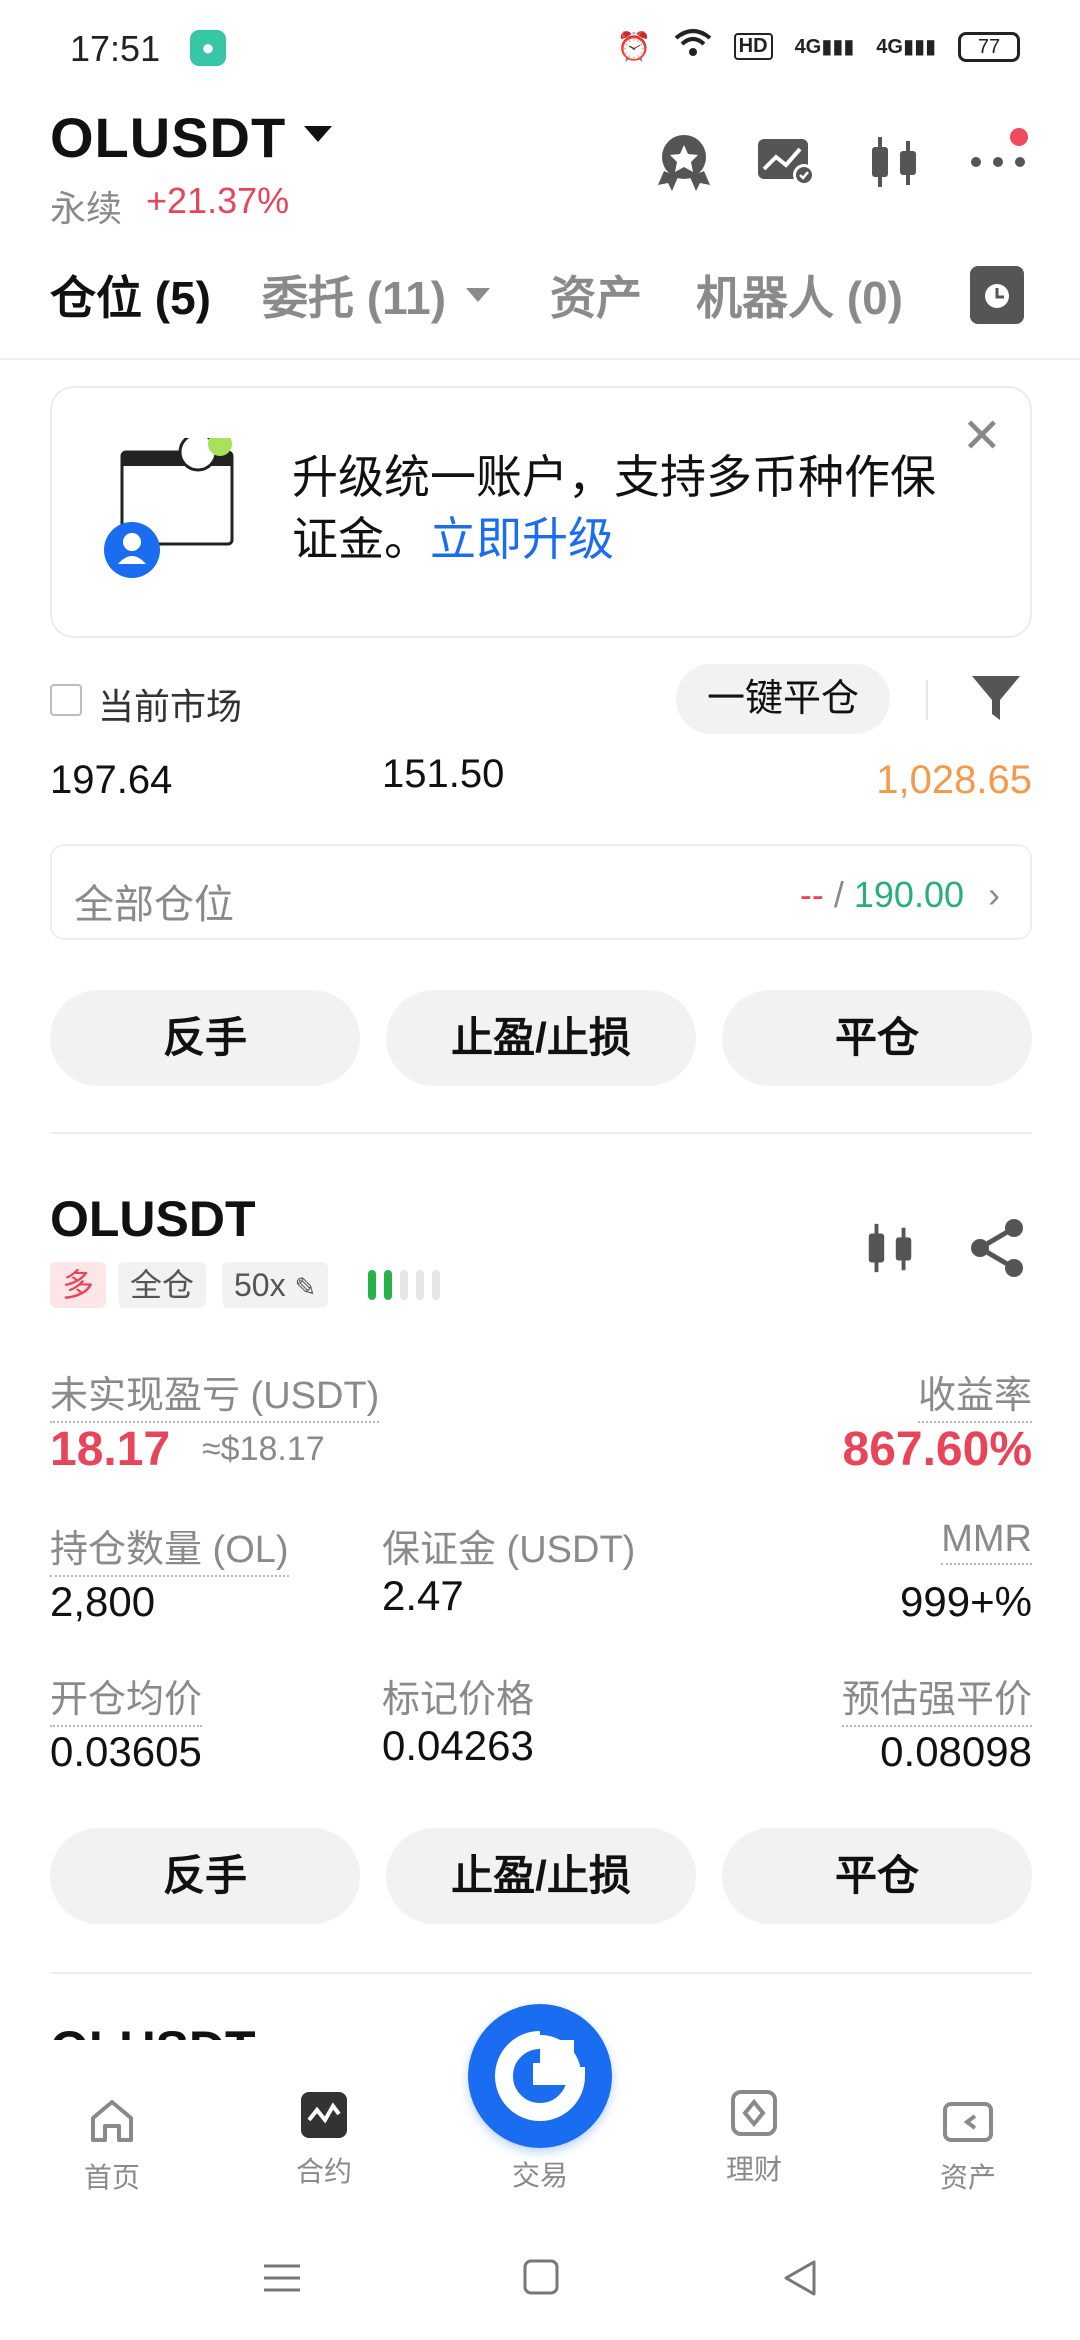 The height and width of the screenshot is (2340, 1080). Describe the element at coordinates (954, 780) in the screenshot. I see `summary-value-3: 1,028.65` at that location.